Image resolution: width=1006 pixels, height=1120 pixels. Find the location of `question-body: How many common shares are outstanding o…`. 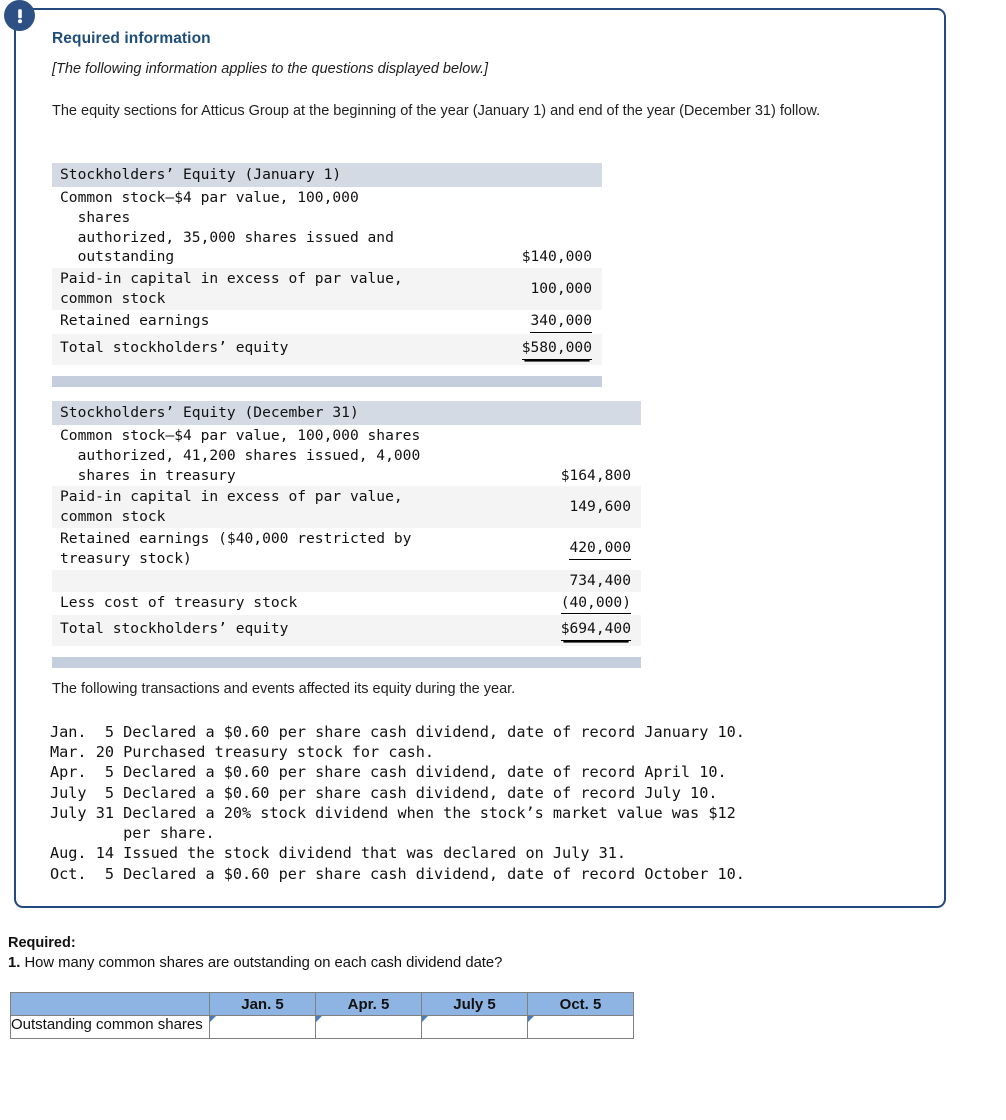

question-body: How many common shares are outstanding o… is located at coordinates (263, 963).